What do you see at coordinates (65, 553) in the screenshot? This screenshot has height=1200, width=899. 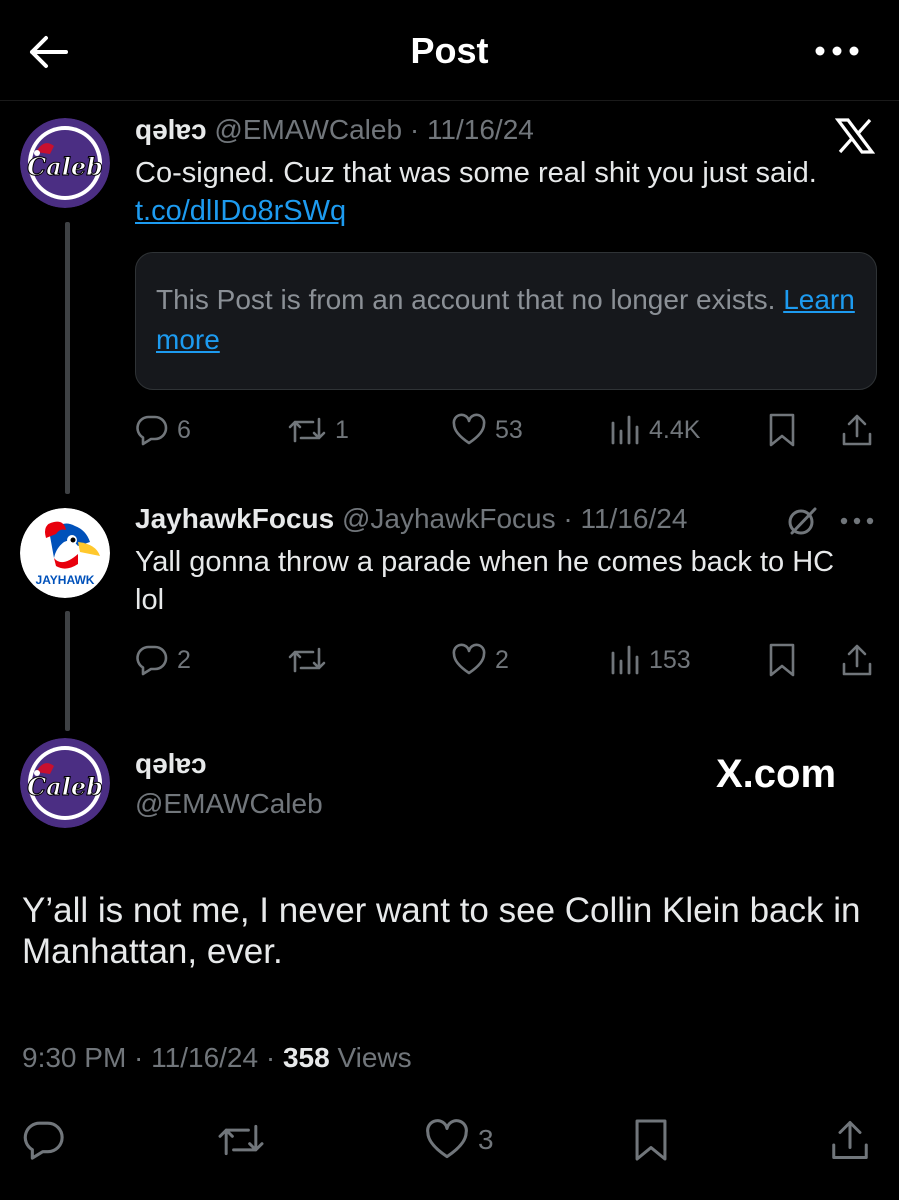 I see `avatar: JAYHAWK` at bounding box center [65, 553].